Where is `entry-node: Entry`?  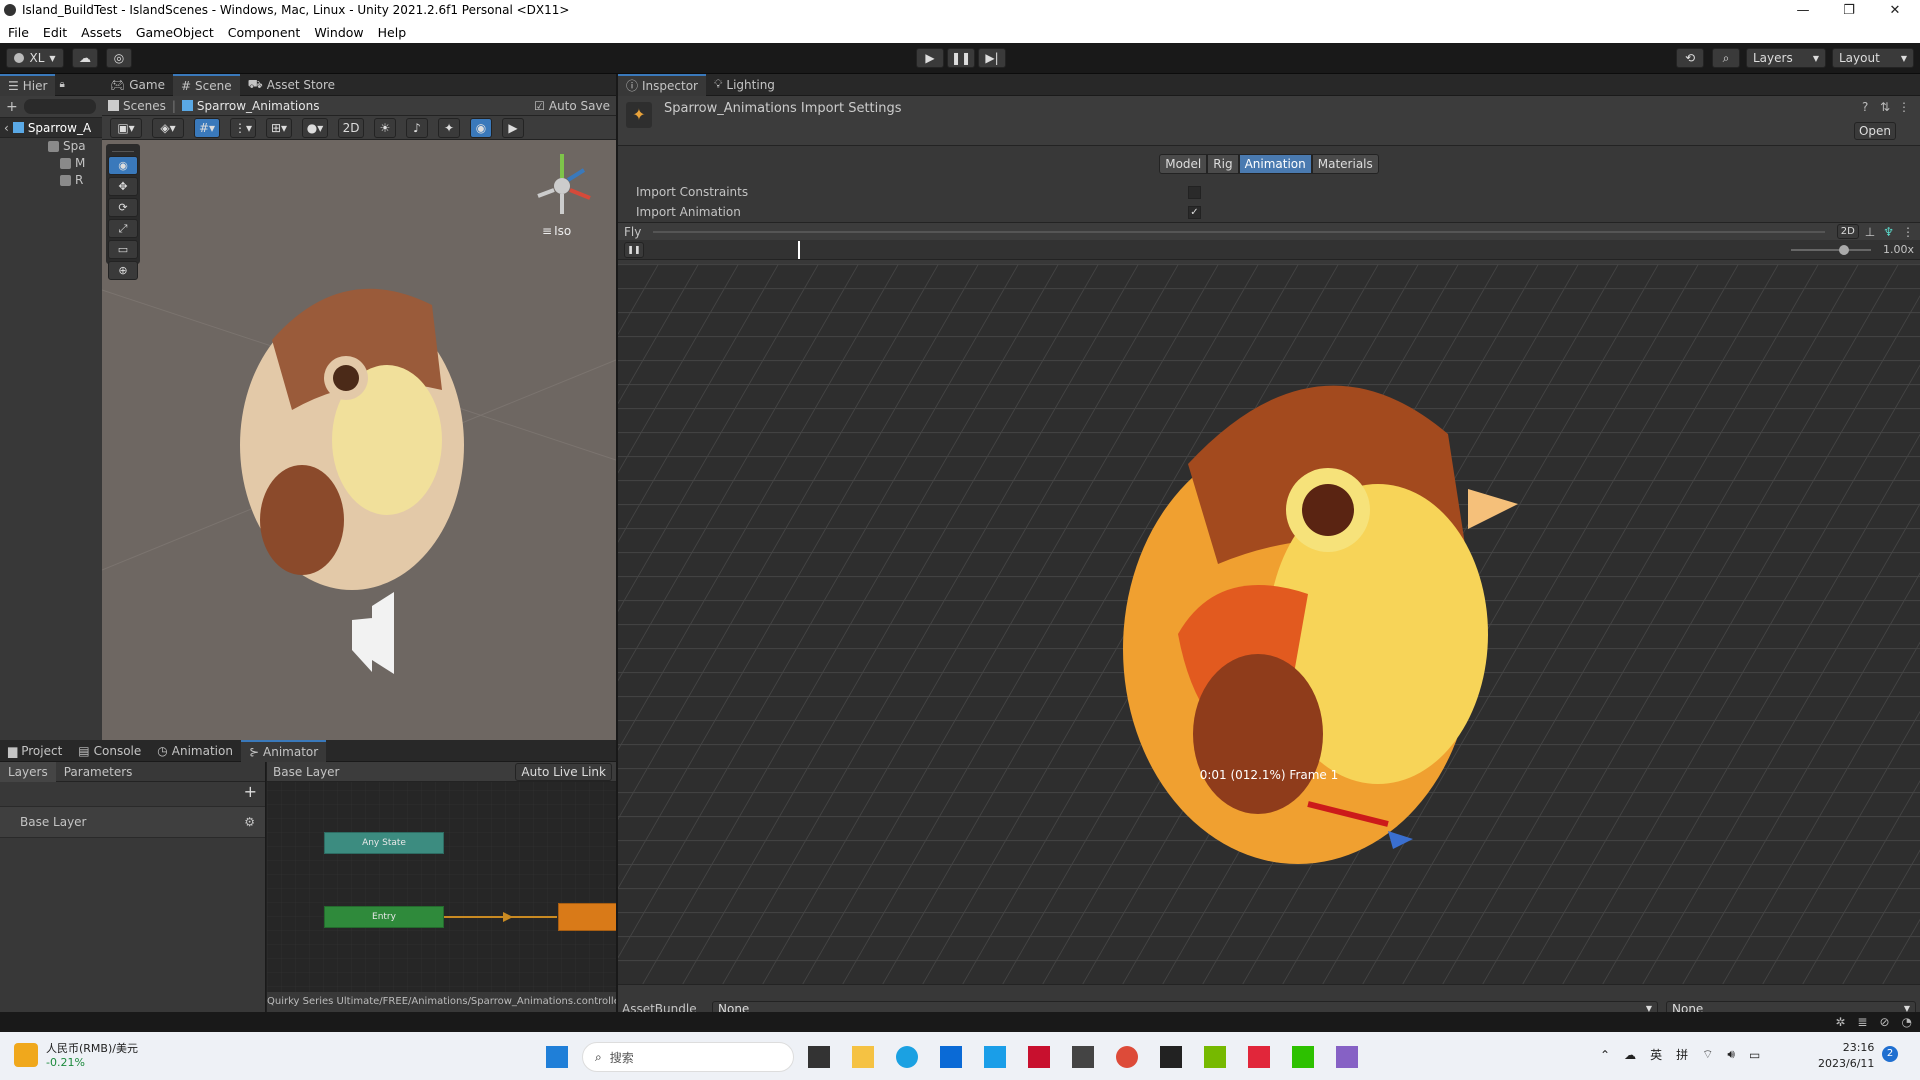
entry-node: Entry is located at coordinates (384, 917).